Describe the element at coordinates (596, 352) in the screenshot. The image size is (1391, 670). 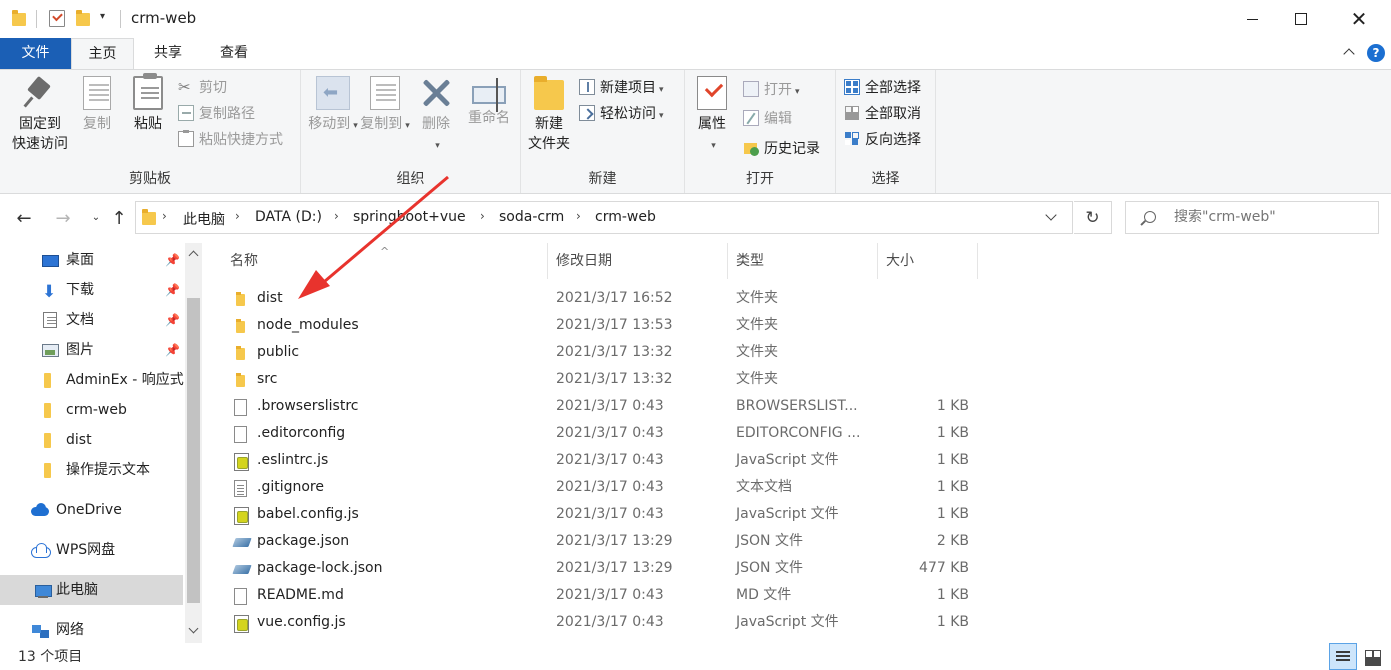
I see `table-row: public 2021/3/17 13:32 文件夹` at that location.